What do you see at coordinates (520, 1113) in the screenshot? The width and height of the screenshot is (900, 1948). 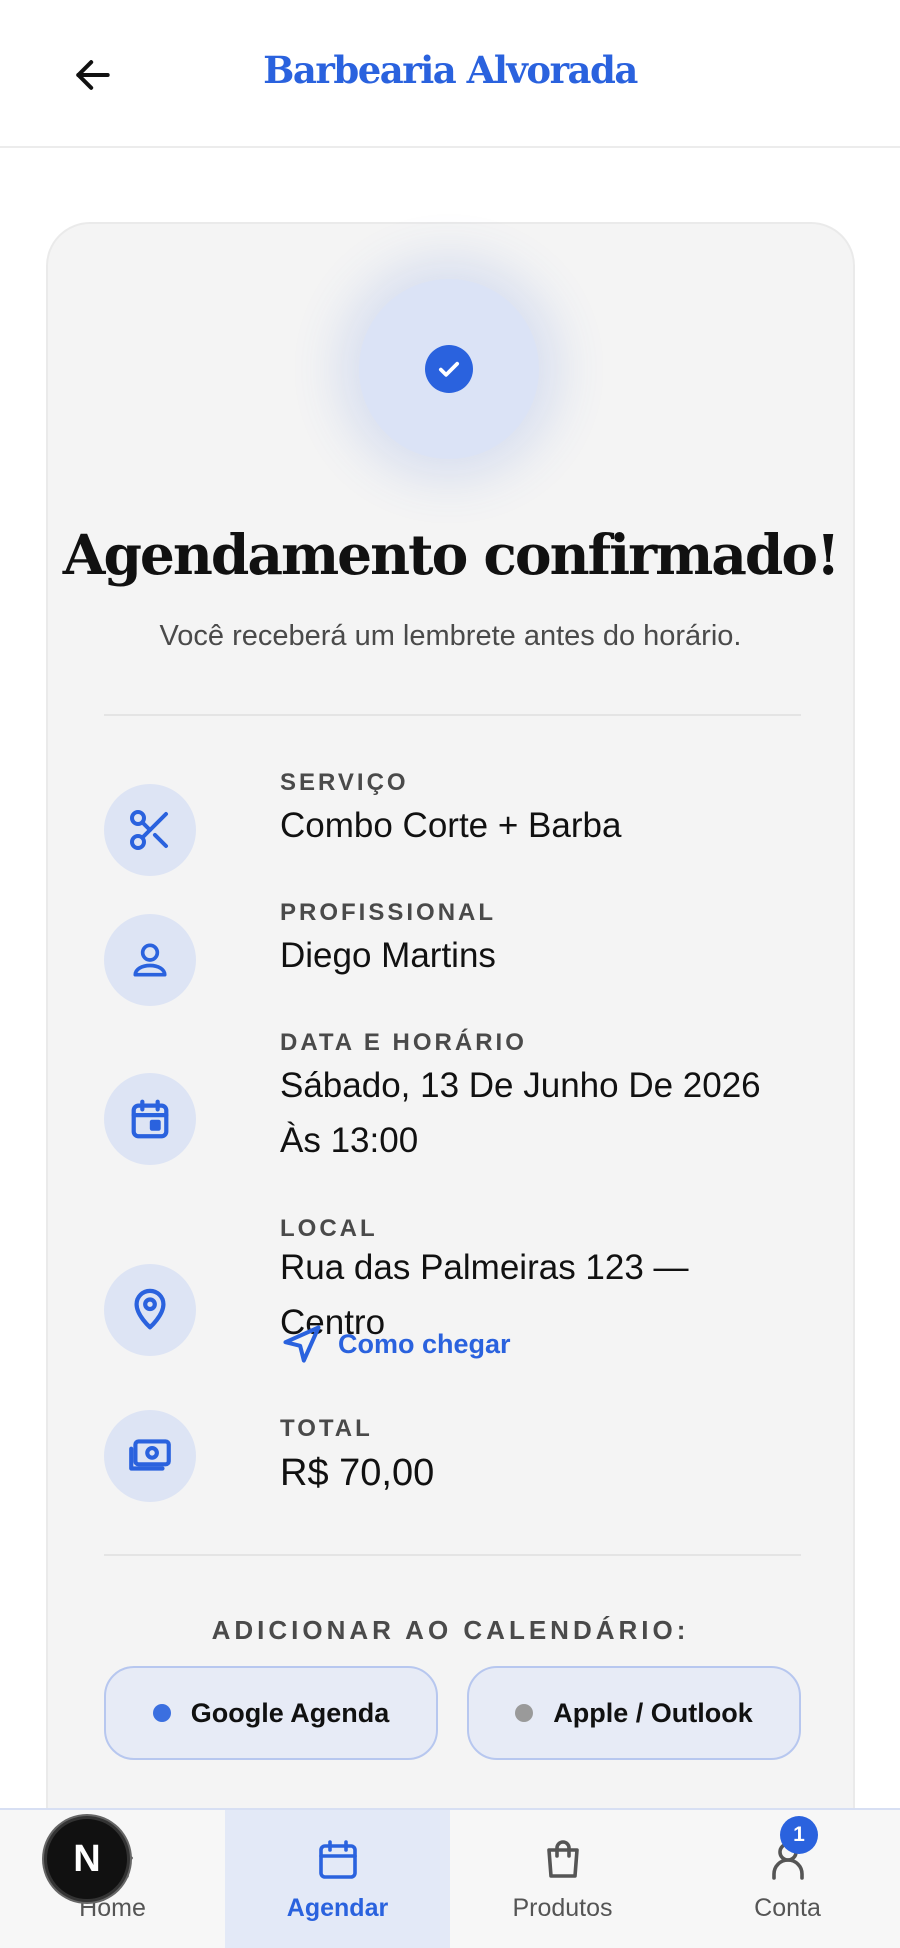 I see `datetime-value: Sábado, 13 De Junho De 2026 Às 13:00` at bounding box center [520, 1113].